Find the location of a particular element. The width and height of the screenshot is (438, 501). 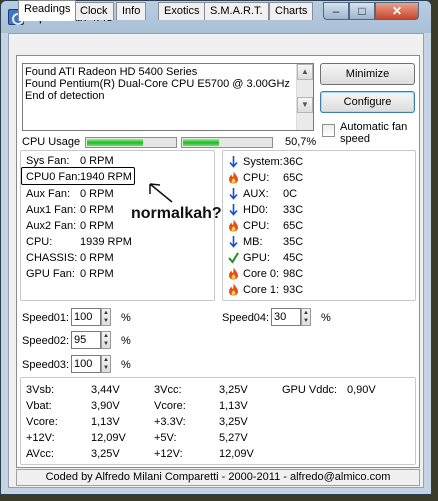

speed01-label: Speed01: is located at coordinates (46, 318).